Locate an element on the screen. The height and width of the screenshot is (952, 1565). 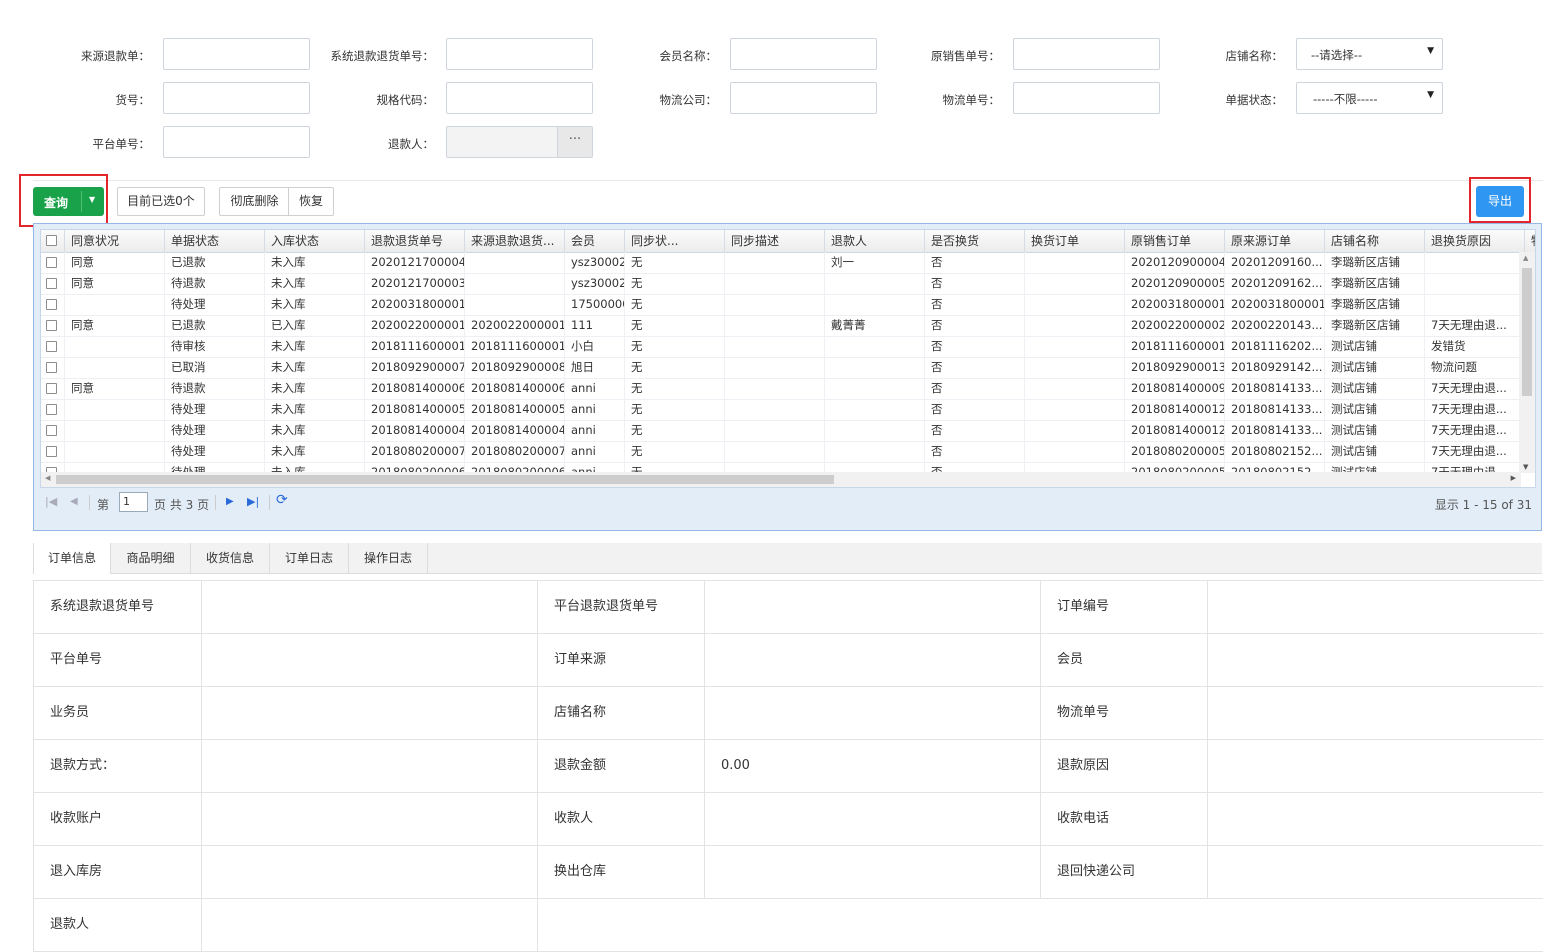
more-icon: ··· is located at coordinates (574, 142).